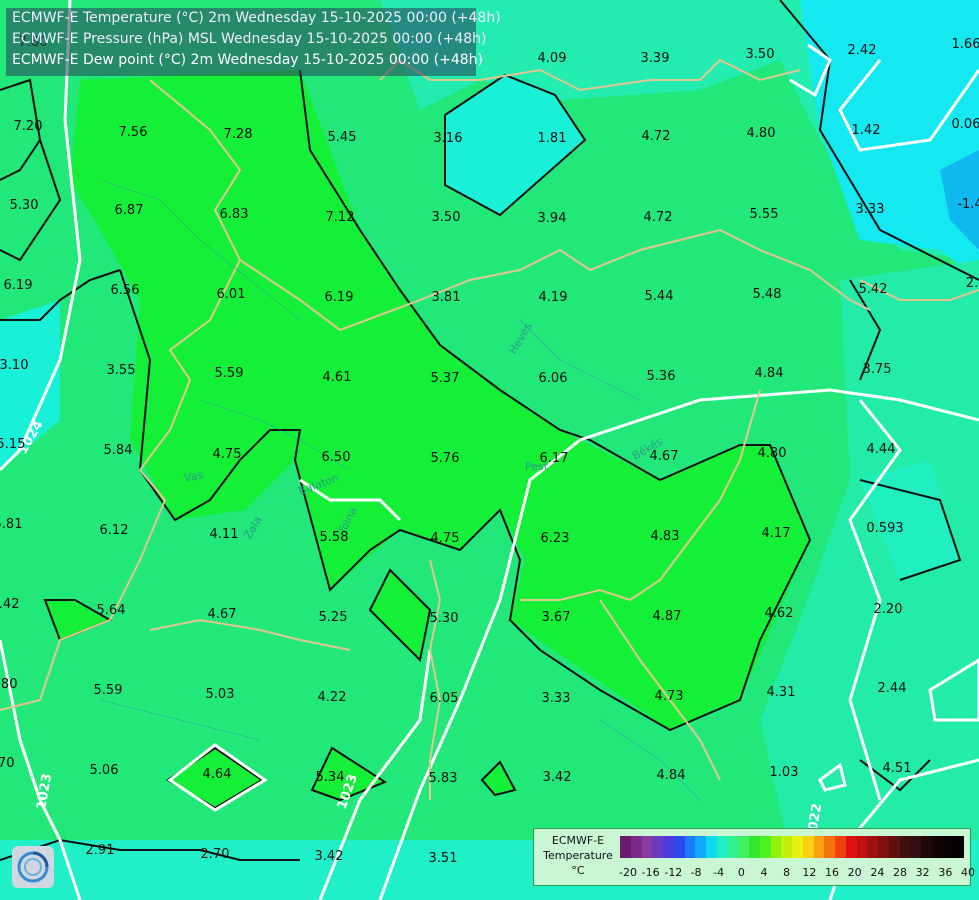  Describe the element at coordinates (888, 609) in the screenshot. I see `temperature-value: 2.20` at that location.